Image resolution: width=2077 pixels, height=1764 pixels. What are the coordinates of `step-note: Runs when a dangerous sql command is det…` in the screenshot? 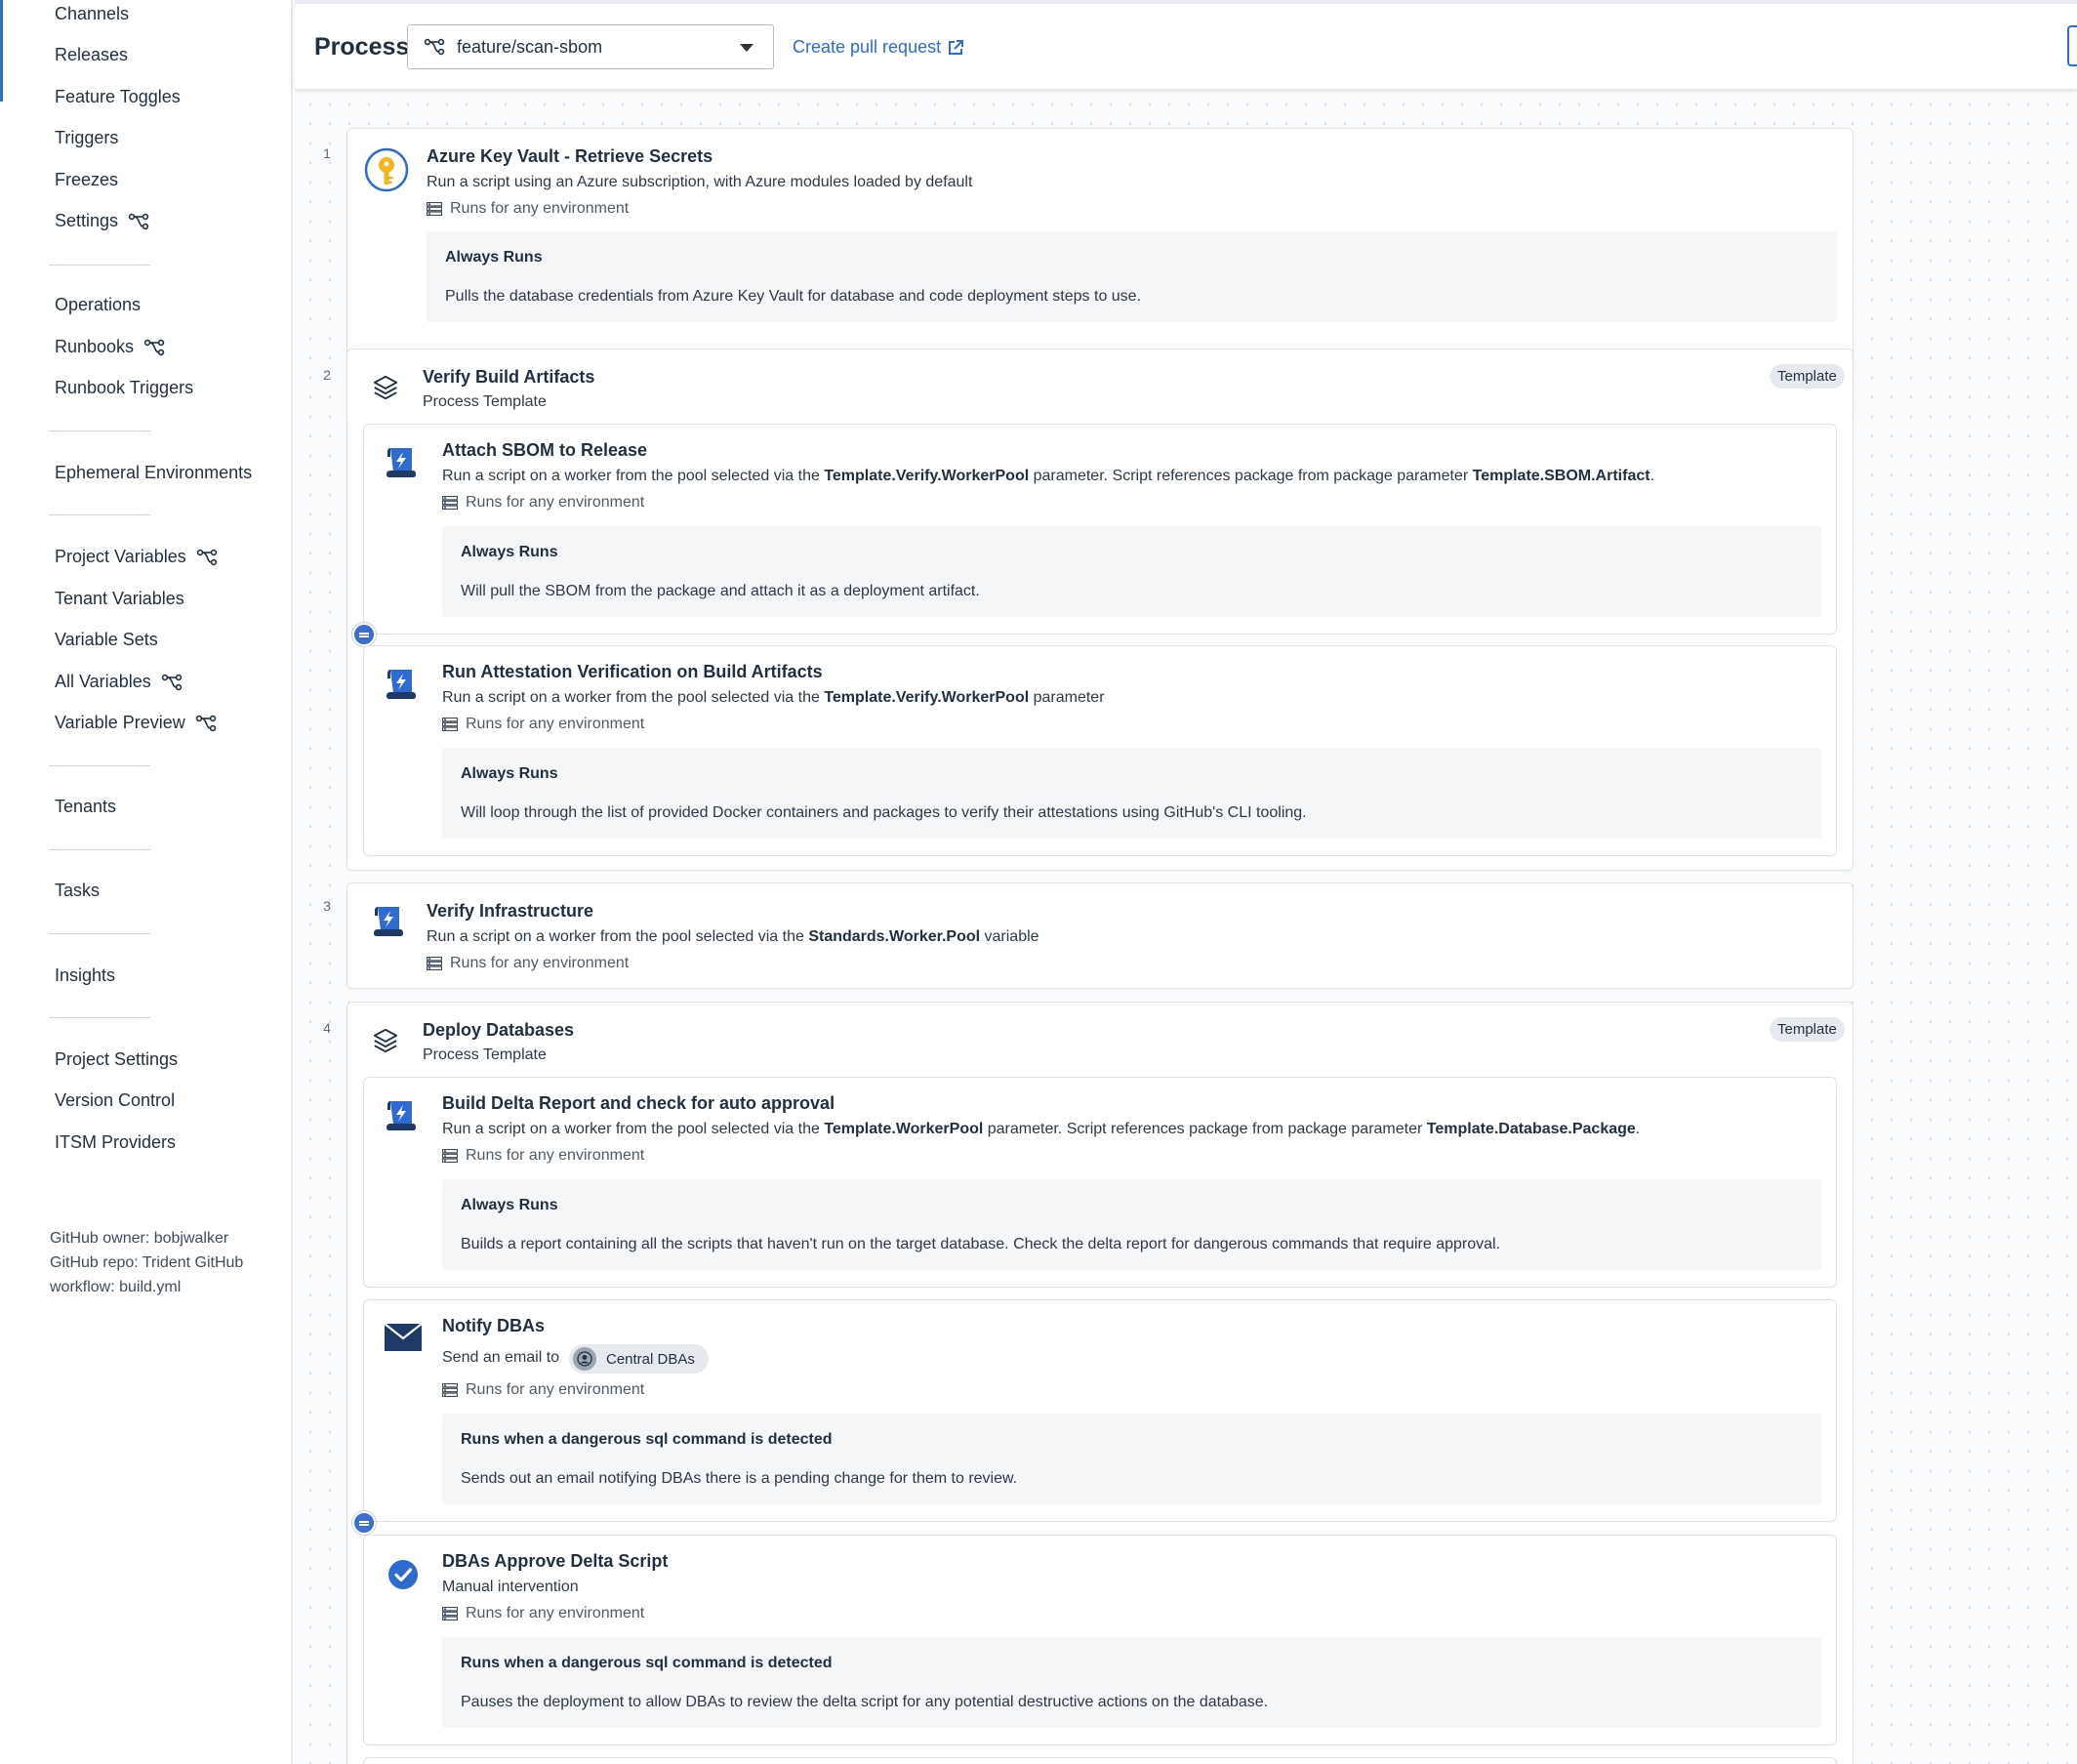 It's located at (1131, 1682).